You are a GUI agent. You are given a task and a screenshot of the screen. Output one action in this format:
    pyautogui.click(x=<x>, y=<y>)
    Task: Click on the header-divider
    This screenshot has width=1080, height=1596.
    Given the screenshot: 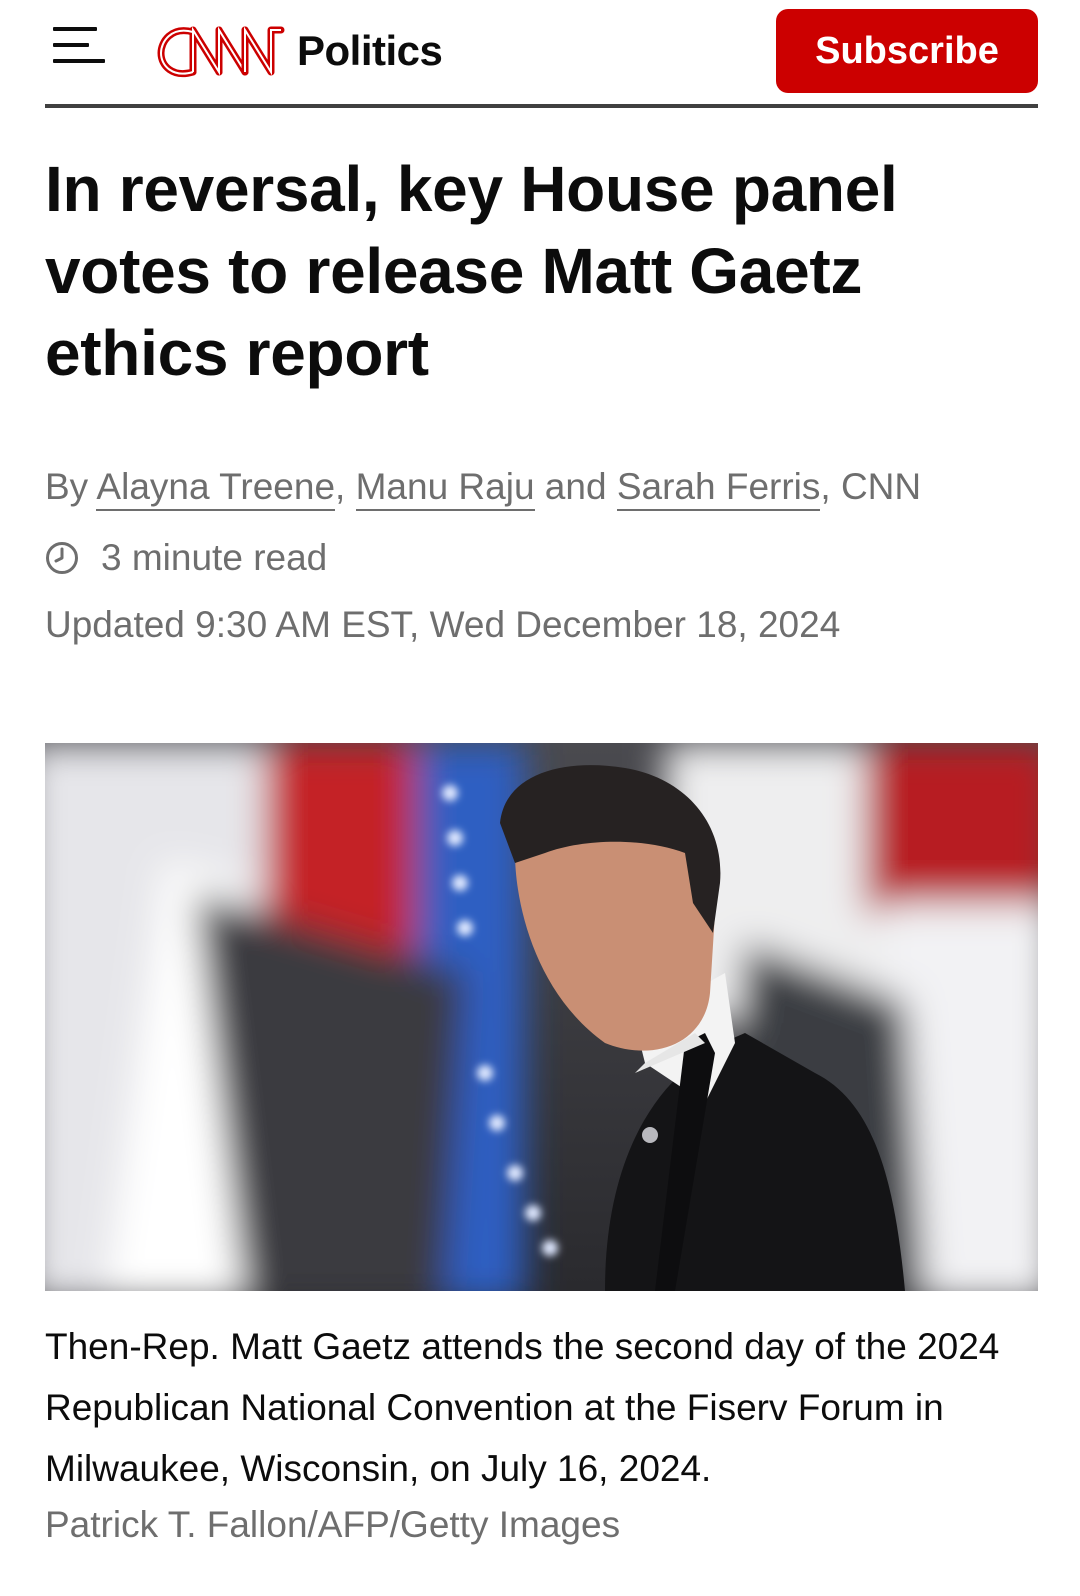 What is the action you would take?
    pyautogui.click(x=541, y=106)
    